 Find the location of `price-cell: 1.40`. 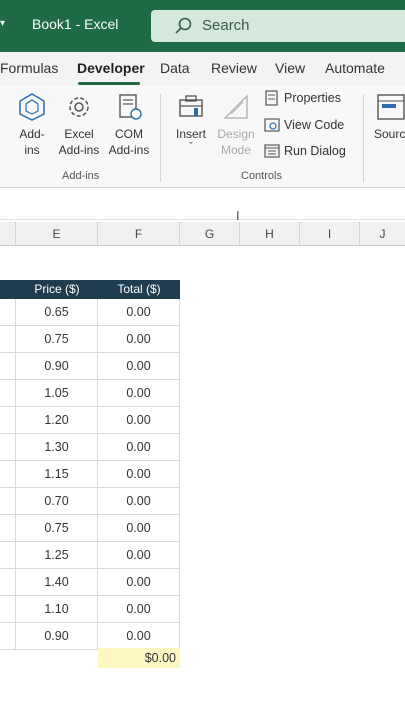

price-cell: 1.40 is located at coordinates (57, 582).